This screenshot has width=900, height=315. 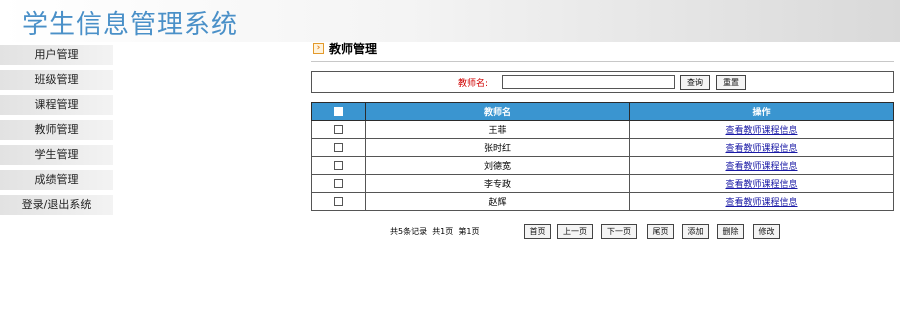 What do you see at coordinates (761, 111) in the screenshot?
I see `column-header-action: 操作` at bounding box center [761, 111].